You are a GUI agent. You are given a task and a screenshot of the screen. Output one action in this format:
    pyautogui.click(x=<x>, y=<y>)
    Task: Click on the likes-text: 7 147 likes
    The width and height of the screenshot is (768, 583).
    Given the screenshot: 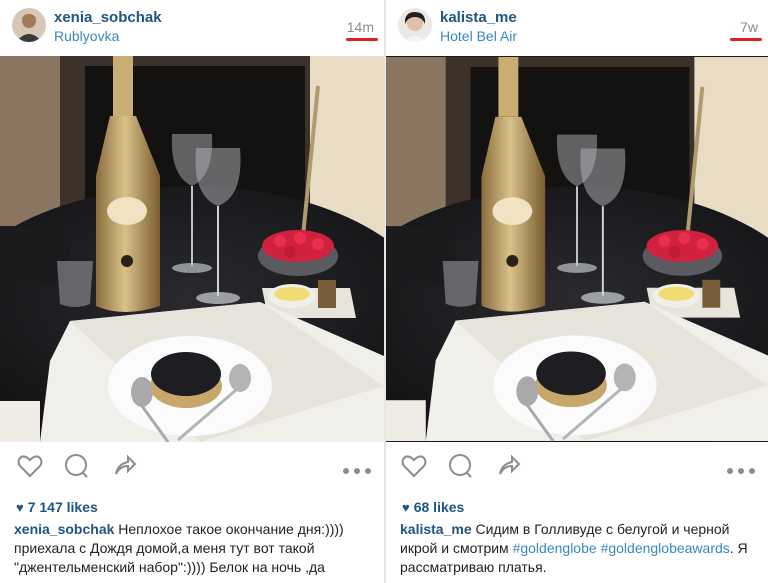 What is the action you would take?
    pyautogui.click(x=62, y=507)
    